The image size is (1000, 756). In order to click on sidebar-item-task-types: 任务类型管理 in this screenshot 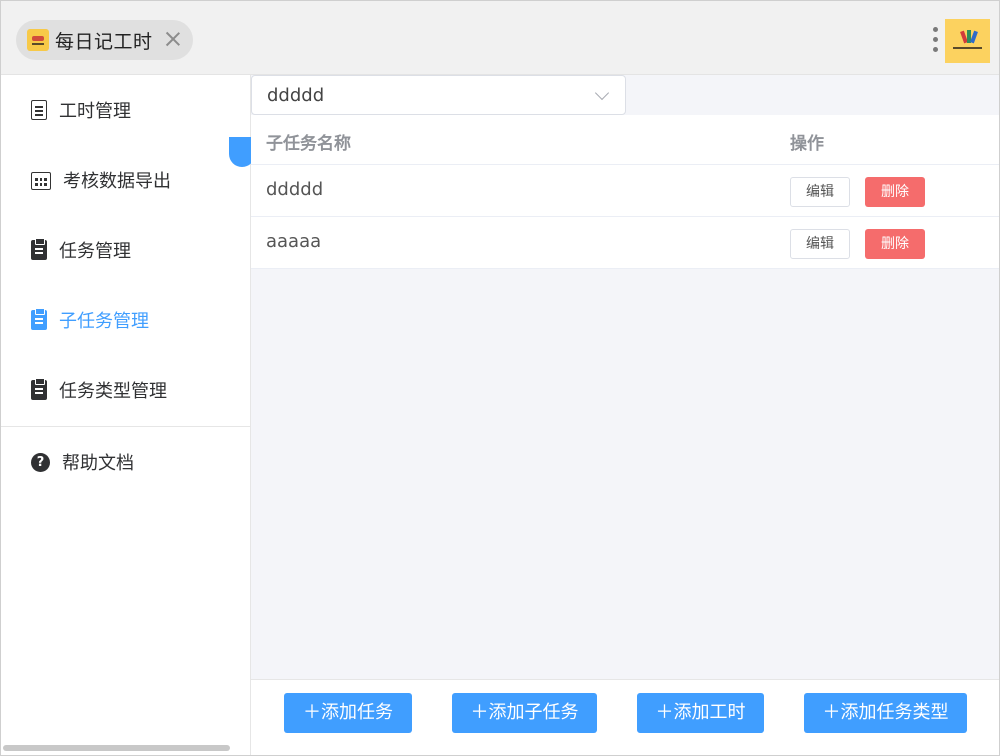, I will do `click(125, 390)`.